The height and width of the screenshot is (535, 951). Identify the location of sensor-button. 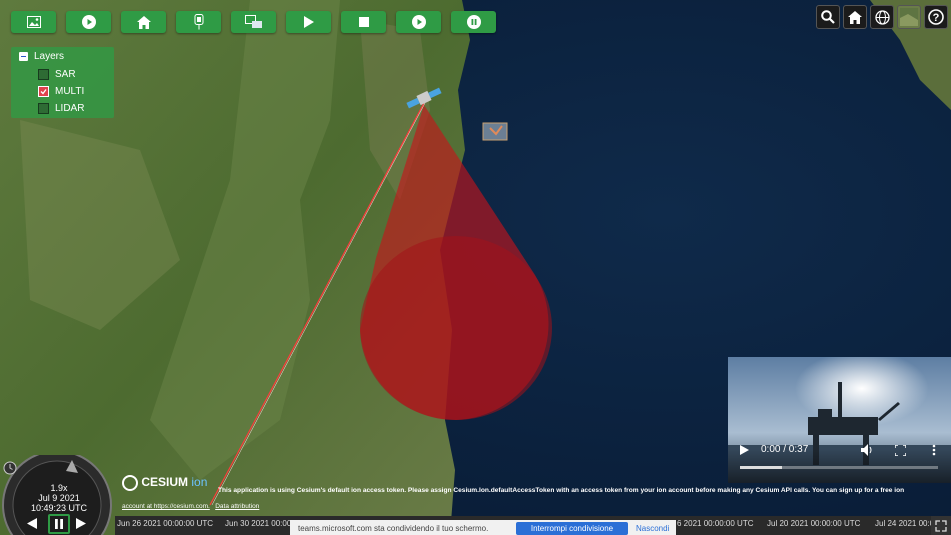
(198, 22).